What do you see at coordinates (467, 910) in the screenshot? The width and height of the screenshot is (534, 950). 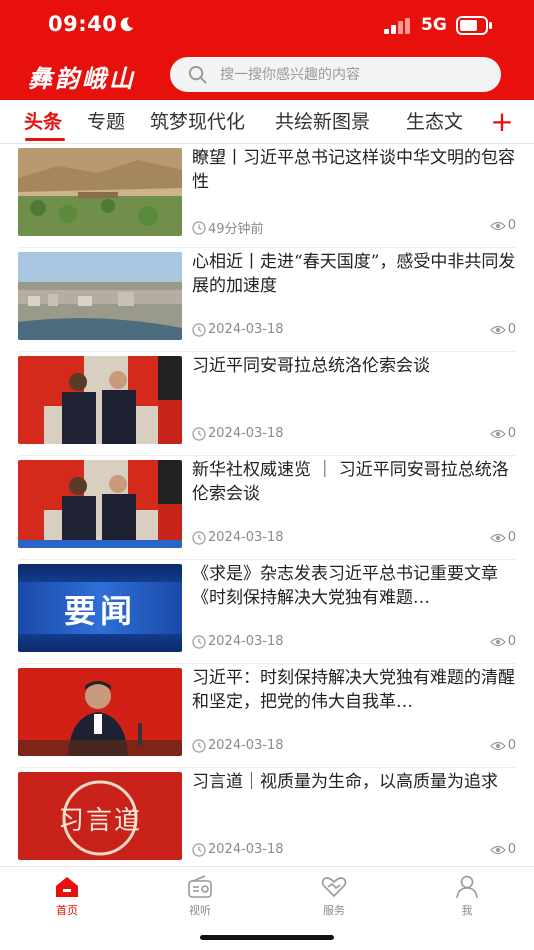 I see `nav-profile-label: 我` at bounding box center [467, 910].